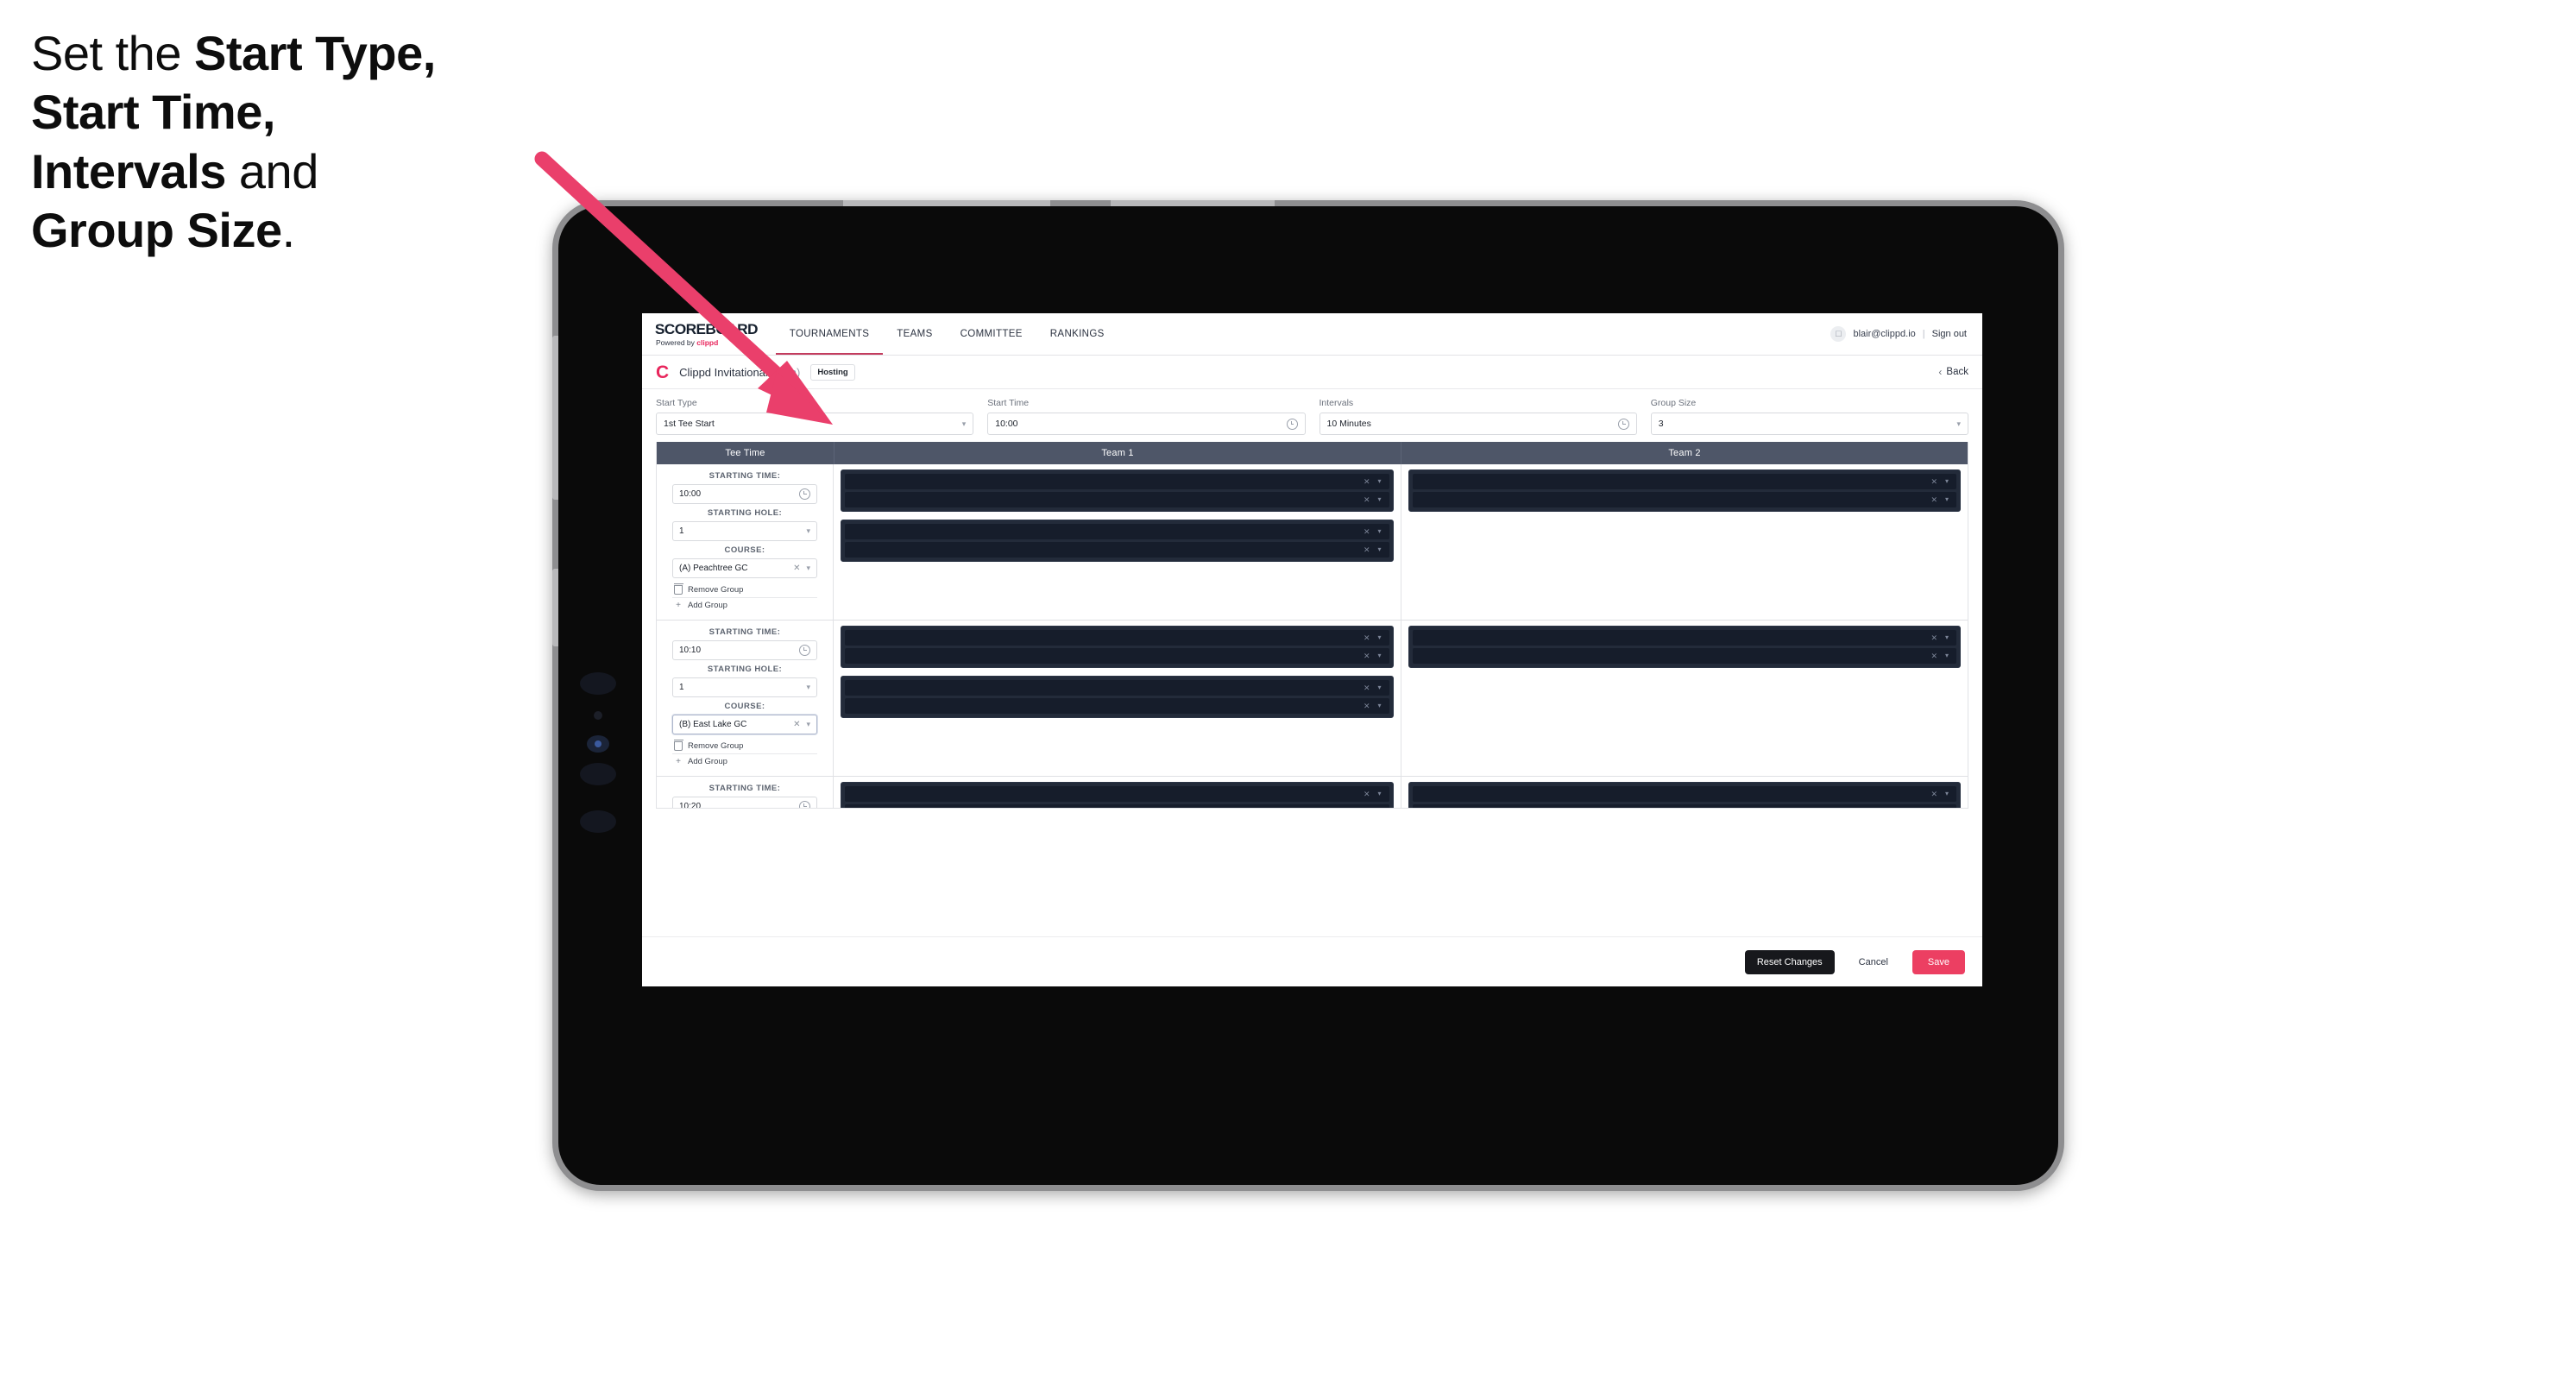  I want to click on column-header-tee-time: Tee Time, so click(746, 453).